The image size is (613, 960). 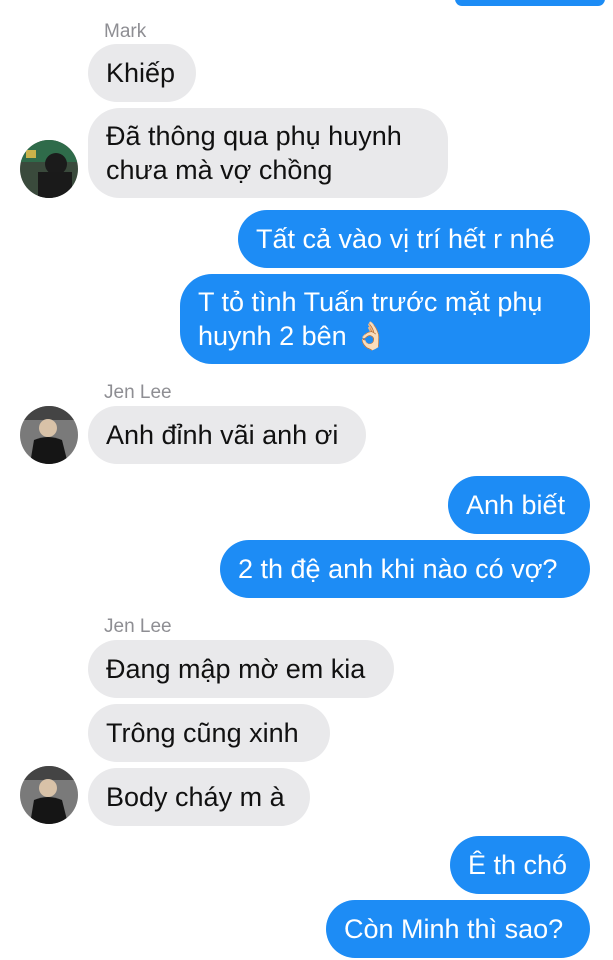 I want to click on message-text: T tỏ tình Tuấn trước mặt phụ, so click(x=370, y=302).